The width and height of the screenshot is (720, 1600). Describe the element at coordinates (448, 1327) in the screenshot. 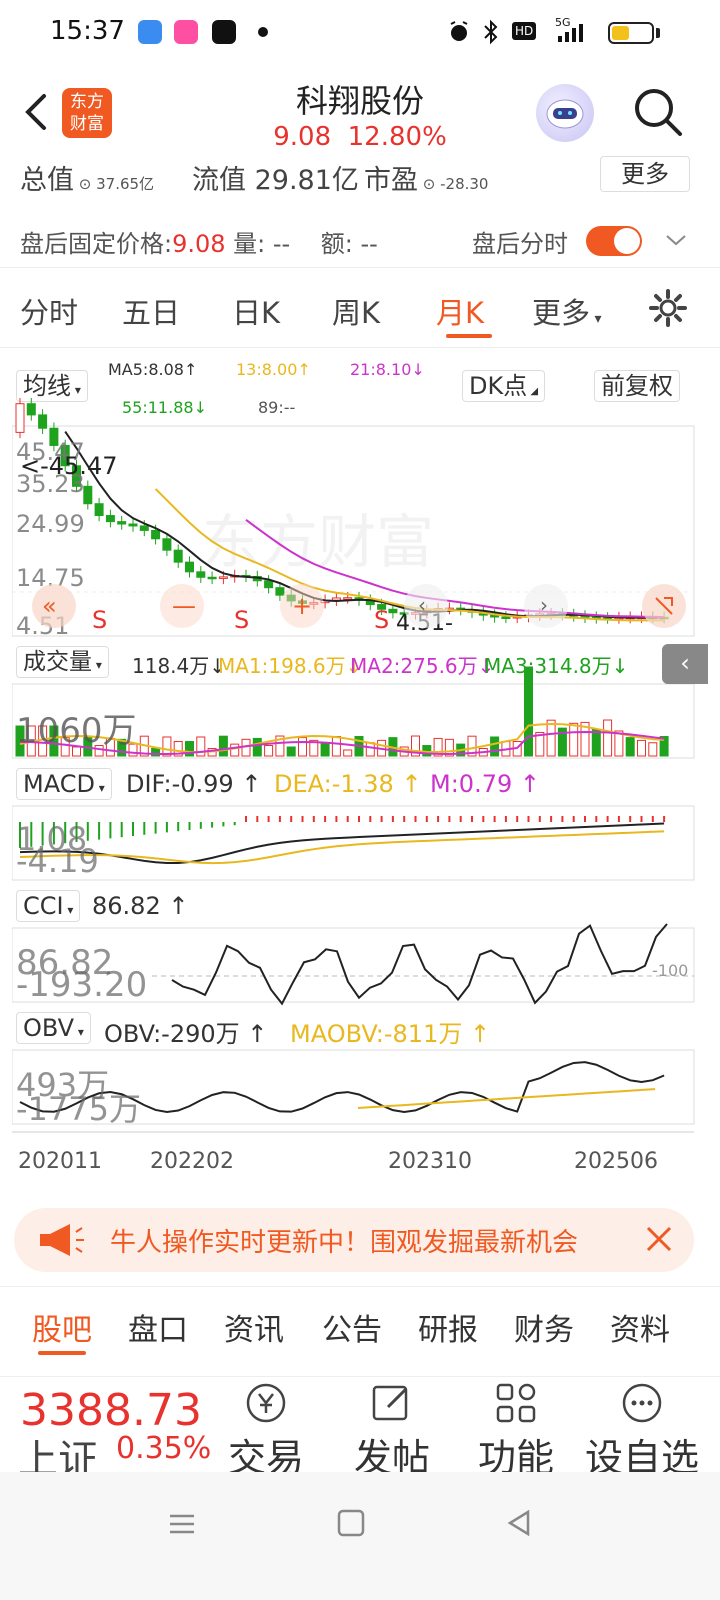

I see `tab-research: 研报` at that location.